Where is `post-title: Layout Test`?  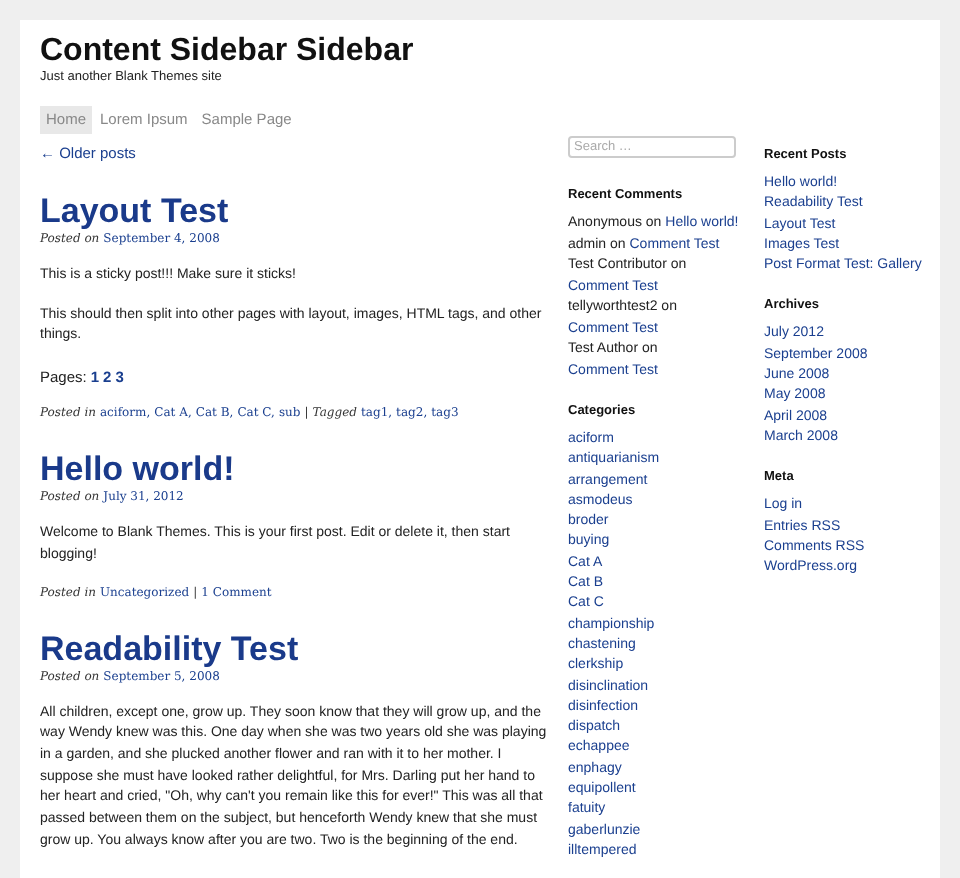 post-title: Layout Test is located at coordinates (294, 212).